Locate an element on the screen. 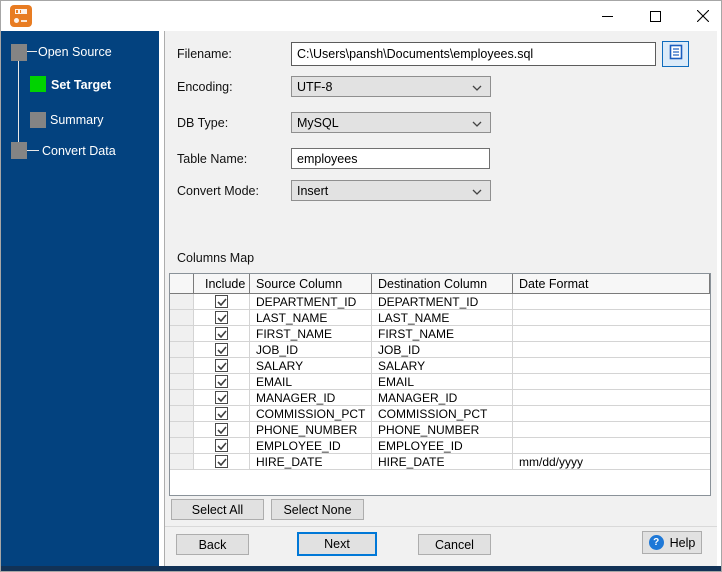 Image resolution: width=722 pixels, height=572 pixels. title-bar is located at coordinates (361, 16).